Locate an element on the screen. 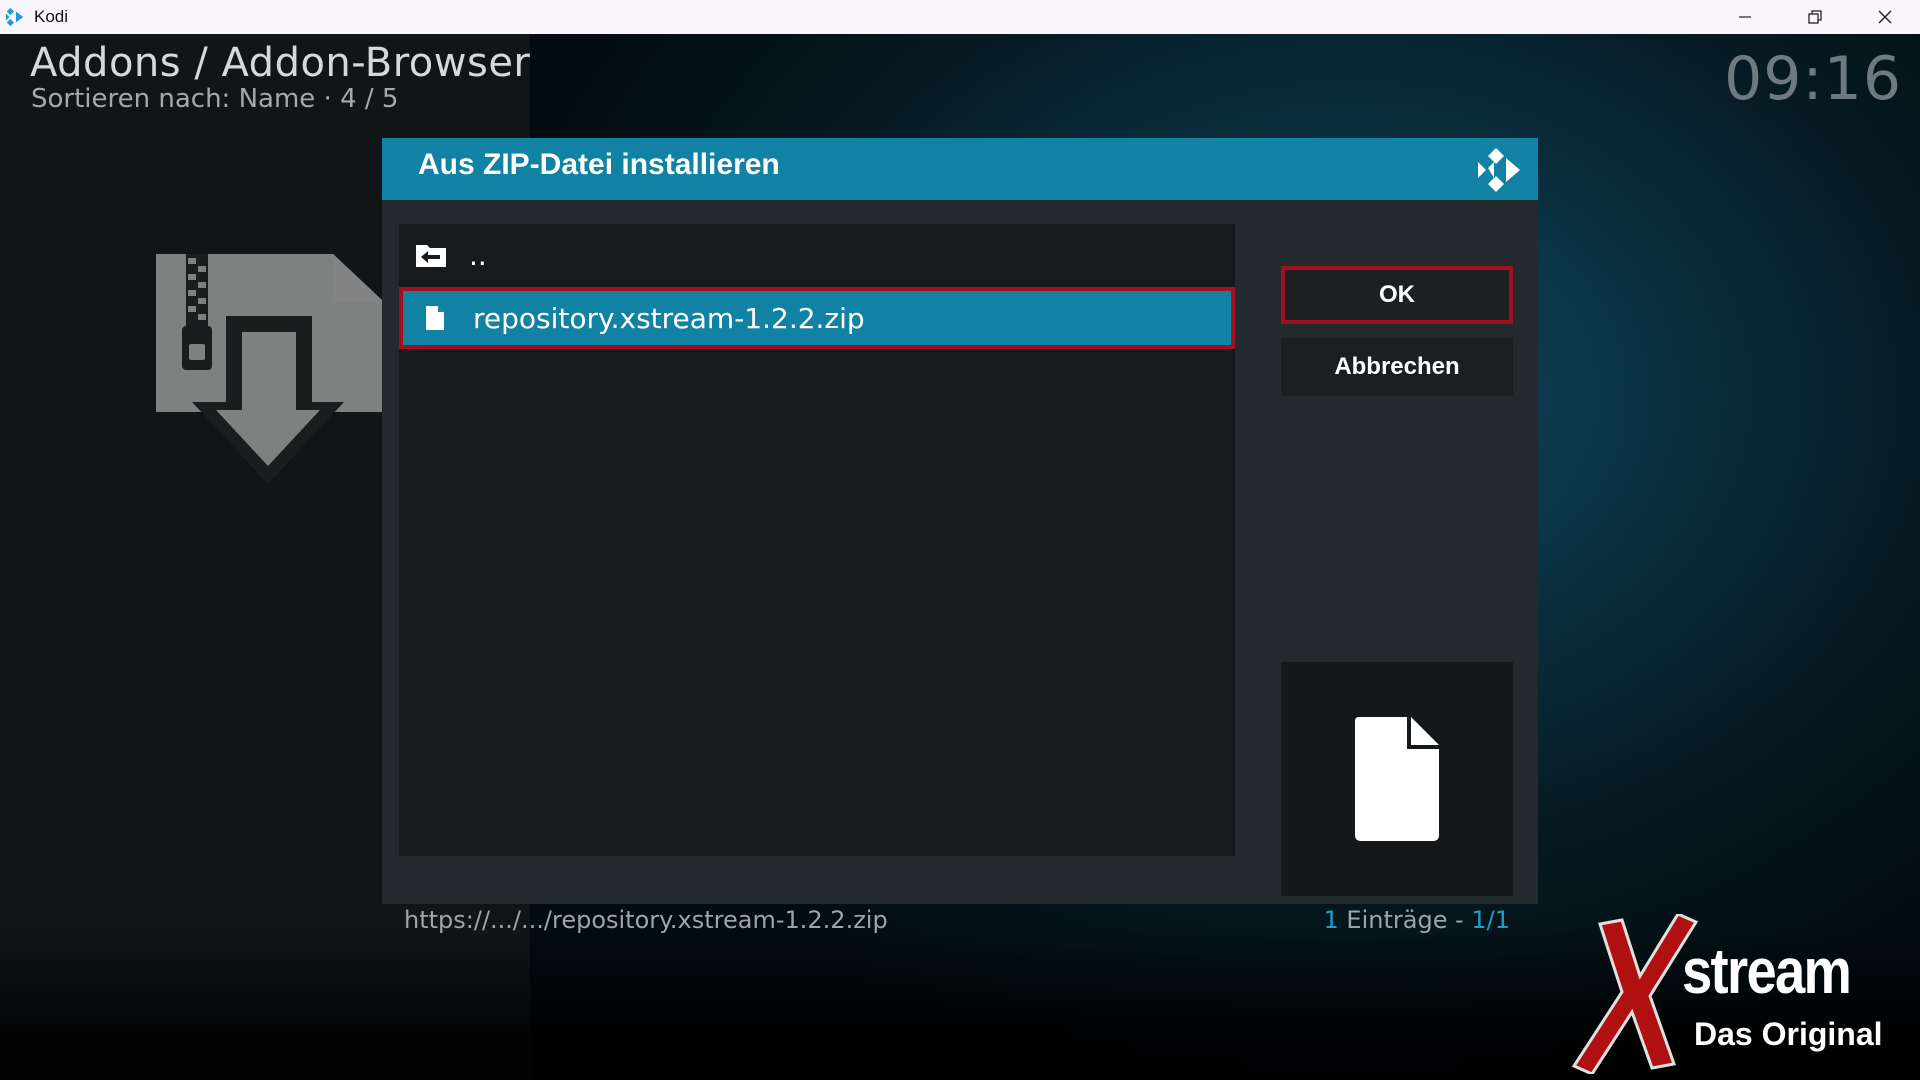  close-button is located at coordinates (1885, 17).